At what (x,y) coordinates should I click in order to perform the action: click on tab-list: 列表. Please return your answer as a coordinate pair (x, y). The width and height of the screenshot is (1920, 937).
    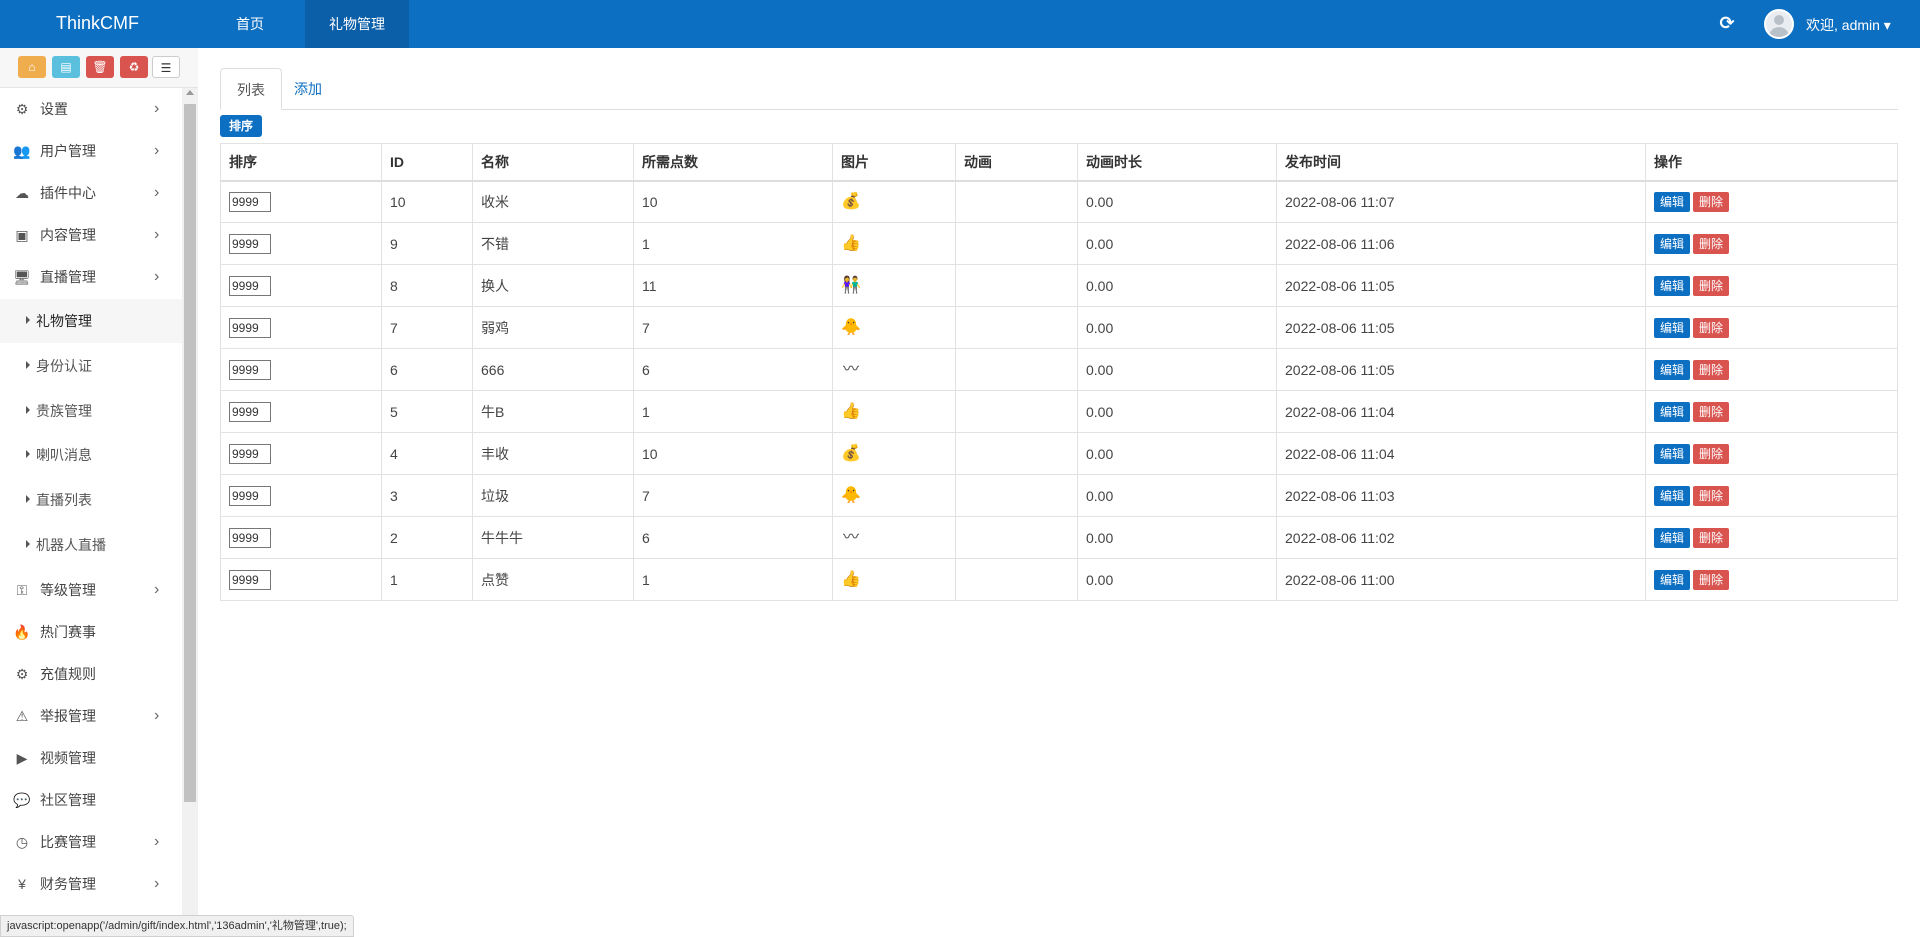
    Looking at the image, I should click on (251, 89).